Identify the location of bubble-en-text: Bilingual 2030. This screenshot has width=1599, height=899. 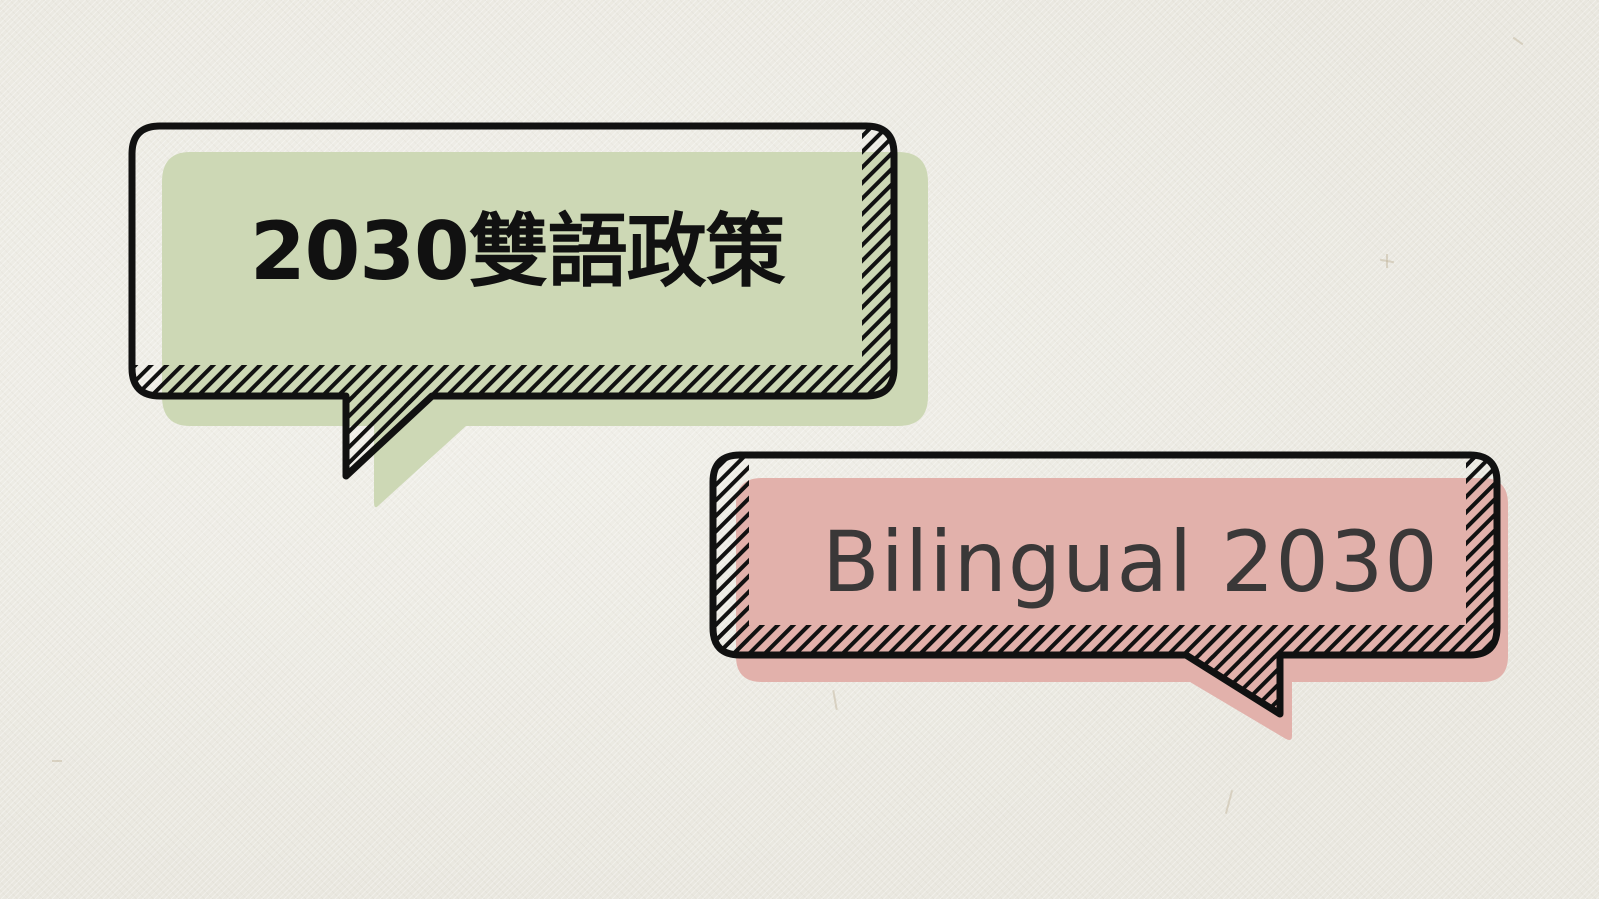
(1130, 562).